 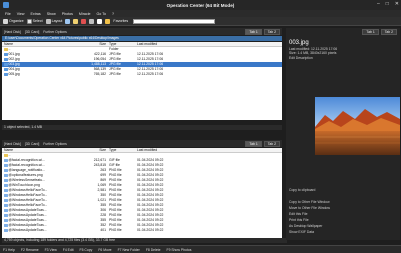 I want to click on minimize-button: –, so click(x=378, y=4).